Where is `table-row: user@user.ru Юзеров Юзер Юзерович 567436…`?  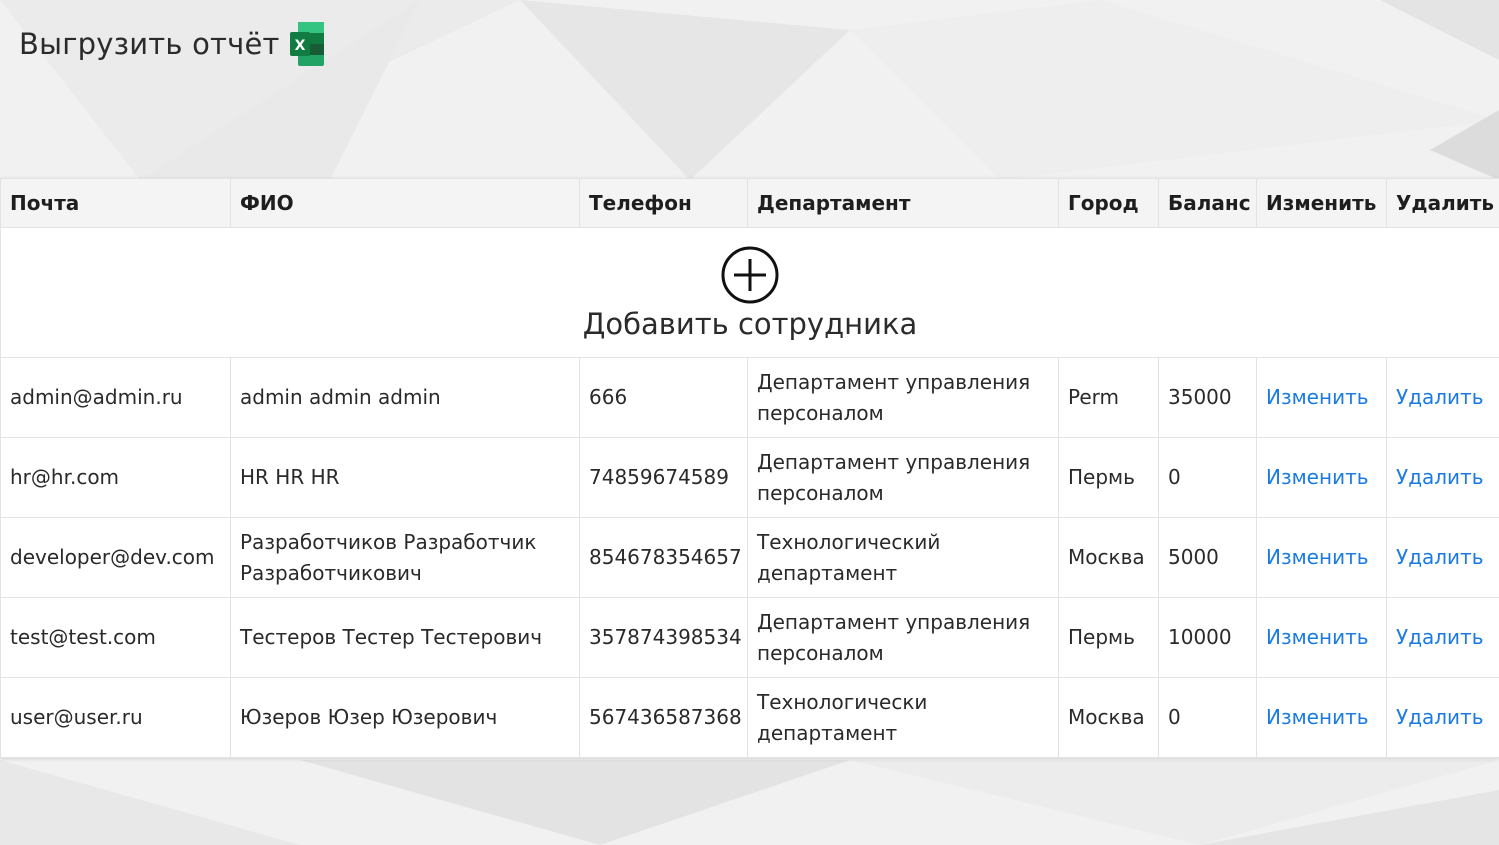
table-row: user@user.ru Юзеров Юзер Юзерович 567436… is located at coordinates (749, 717).